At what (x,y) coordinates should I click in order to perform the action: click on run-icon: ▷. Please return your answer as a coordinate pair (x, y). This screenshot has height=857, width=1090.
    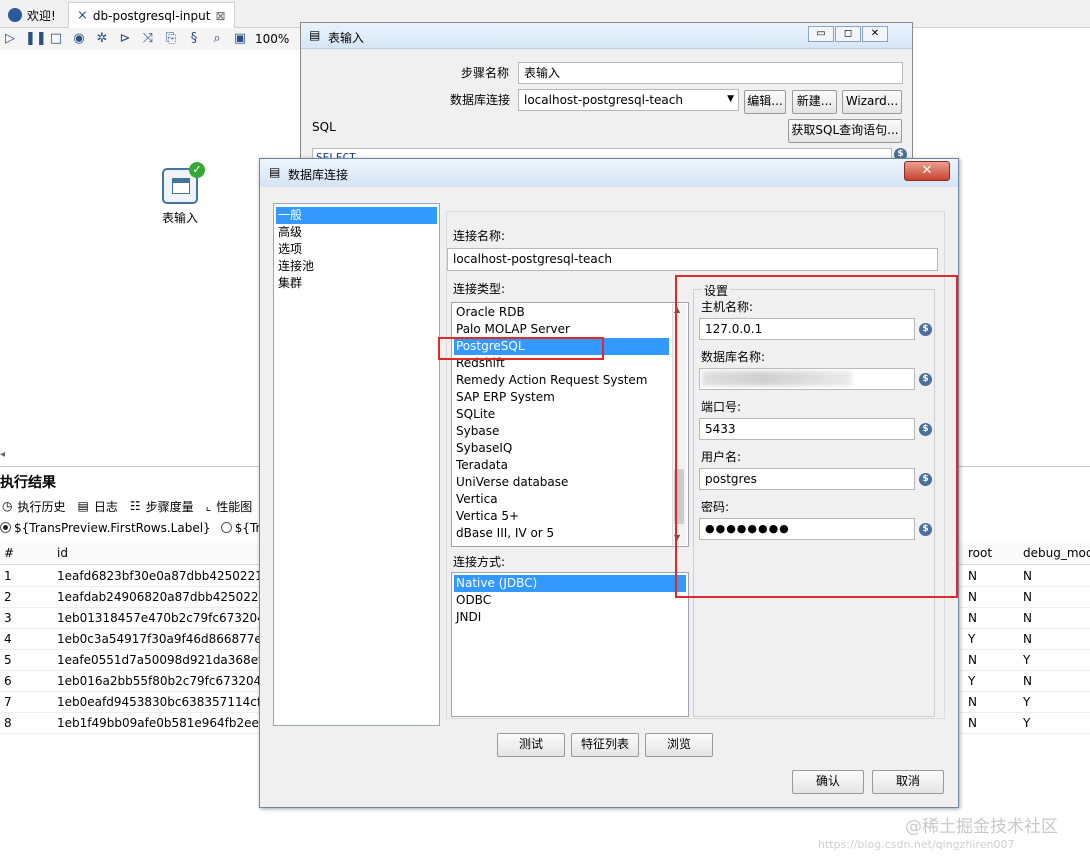
    Looking at the image, I should click on (10, 39).